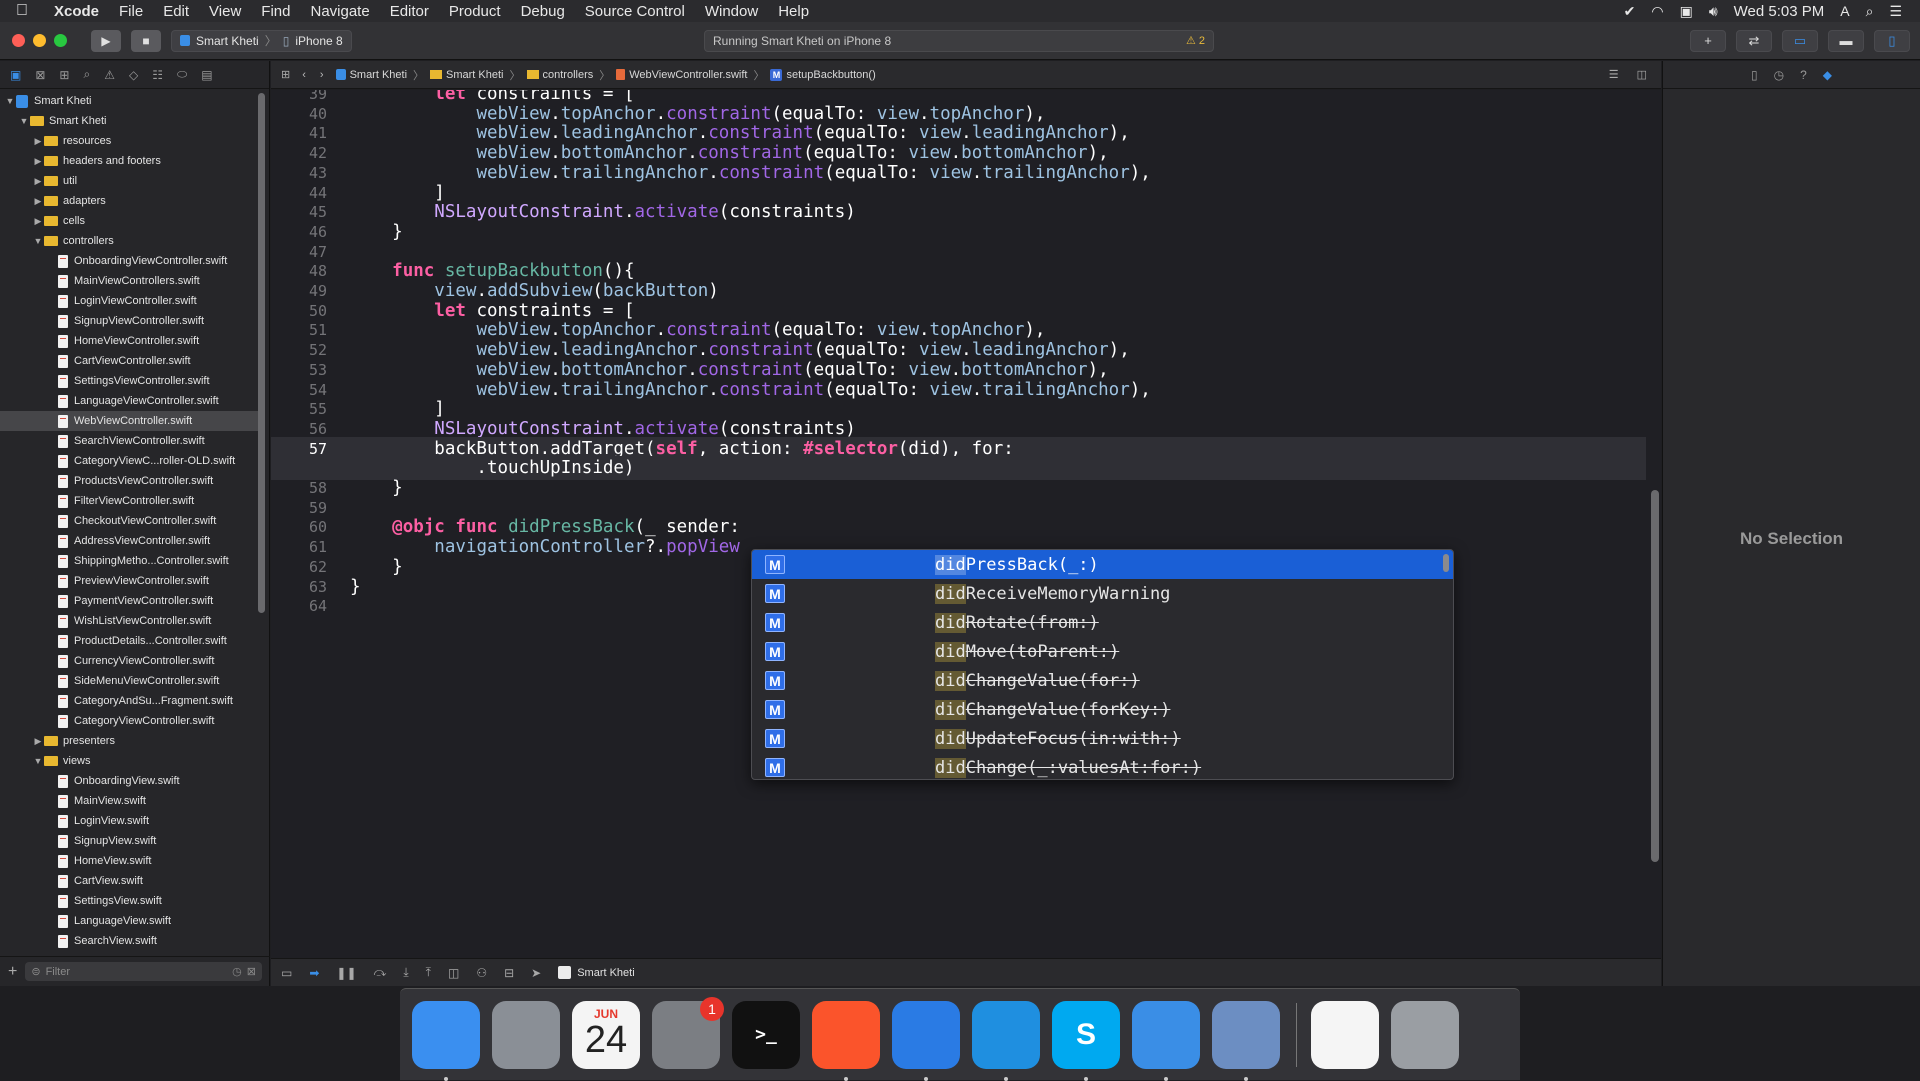 Image resolution: width=1920 pixels, height=1081 pixels. I want to click on menu-edit: Edit, so click(176, 11).